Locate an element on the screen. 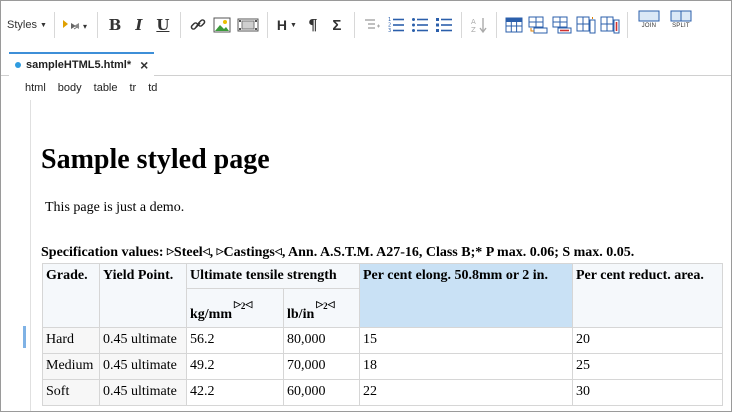 The image size is (732, 412). header-kg: kg/mm▷2◁ is located at coordinates (235, 308).